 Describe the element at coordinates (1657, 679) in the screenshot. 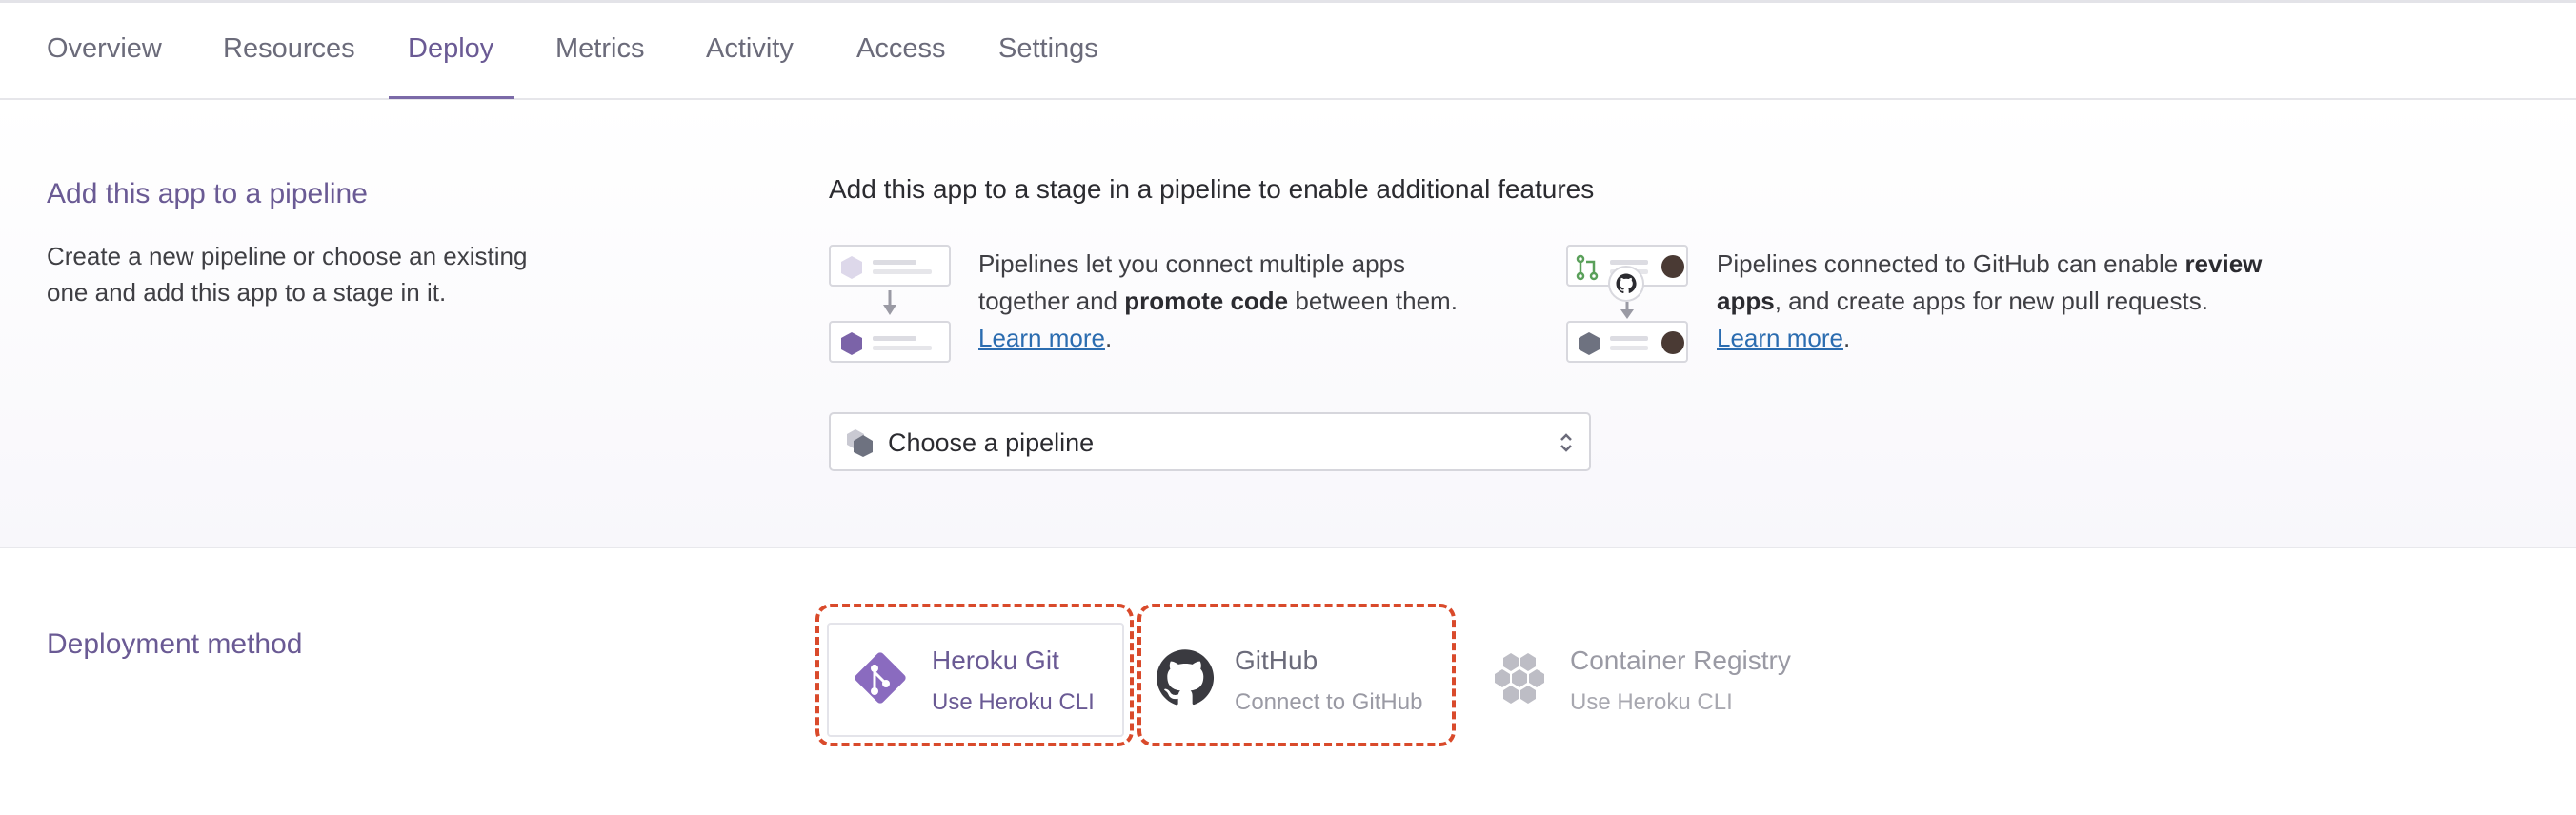

I see `container-registry-method-button: Container Registry Use Heroku CLI` at that location.